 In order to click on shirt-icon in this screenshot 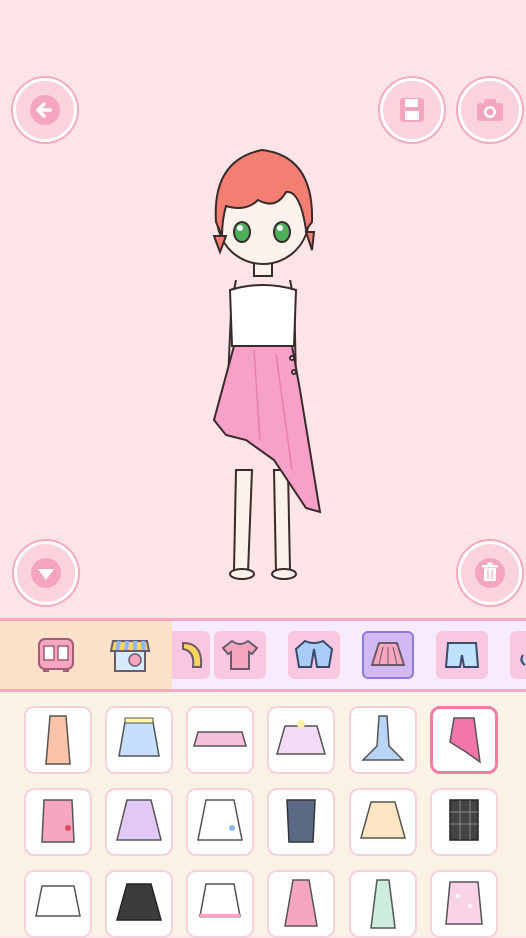, I will do `click(240, 654)`.